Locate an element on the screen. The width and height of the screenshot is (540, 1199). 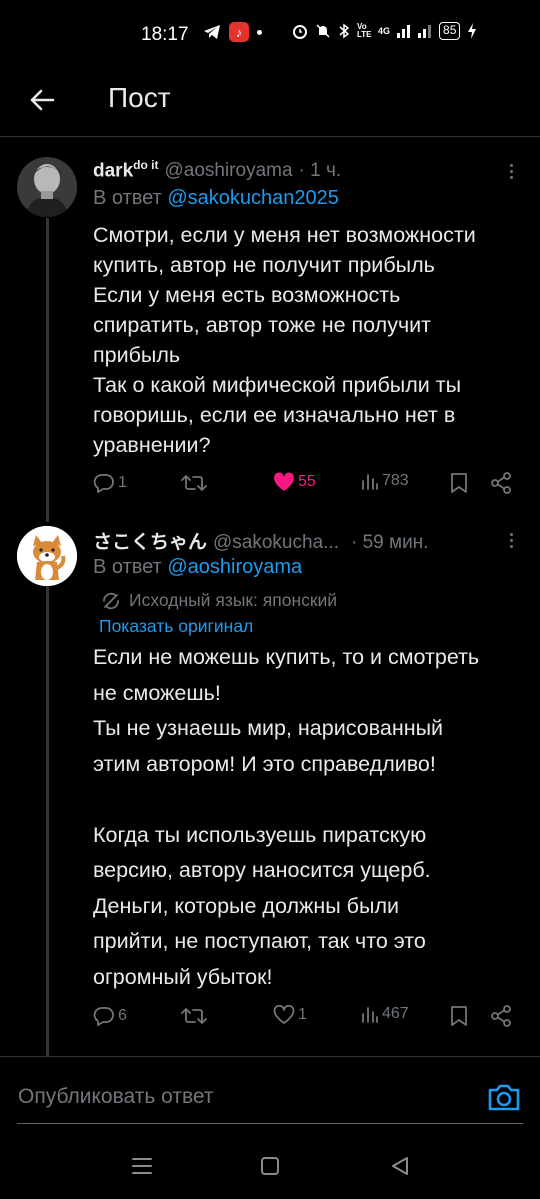
notification-dot-icon is located at coordinates (259, 32).